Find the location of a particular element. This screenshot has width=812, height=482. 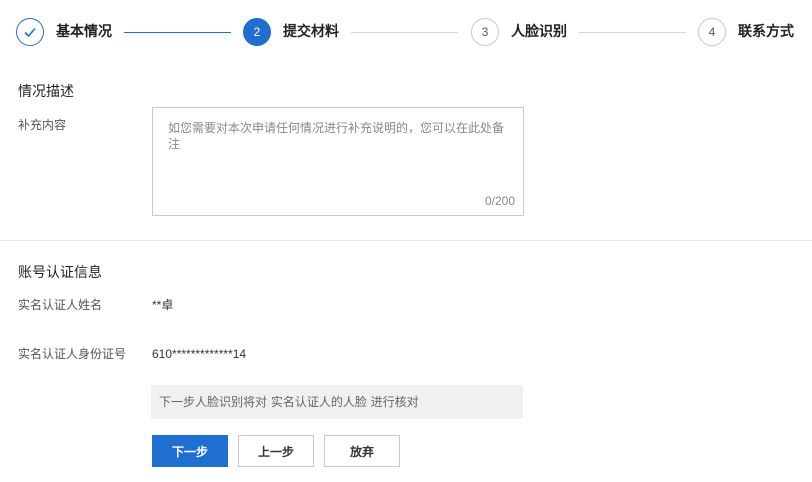

next-step-button: 下一步 is located at coordinates (190, 451).